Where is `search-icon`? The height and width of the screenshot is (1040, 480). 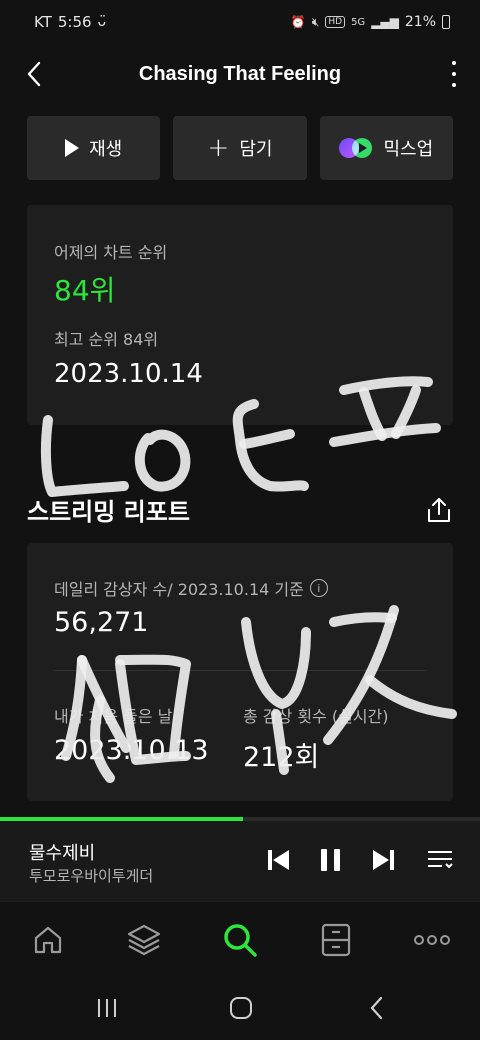
search-icon is located at coordinates (240, 940).